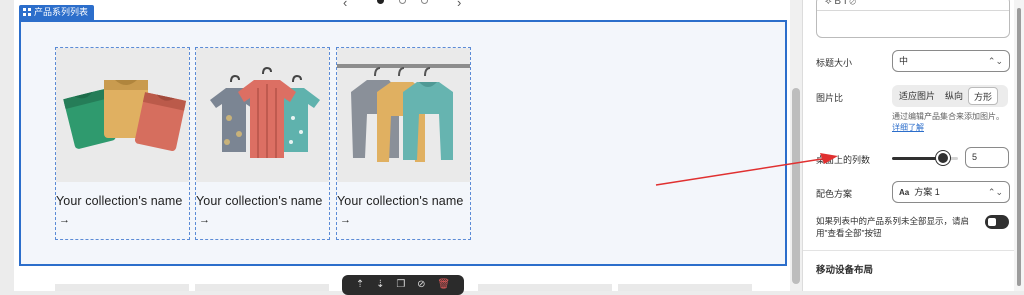 Image resolution: width=1024 pixels, height=295 pixels. Describe the element at coordinates (262, 115) in the screenshot. I see `hanging-shirts-image` at that location.